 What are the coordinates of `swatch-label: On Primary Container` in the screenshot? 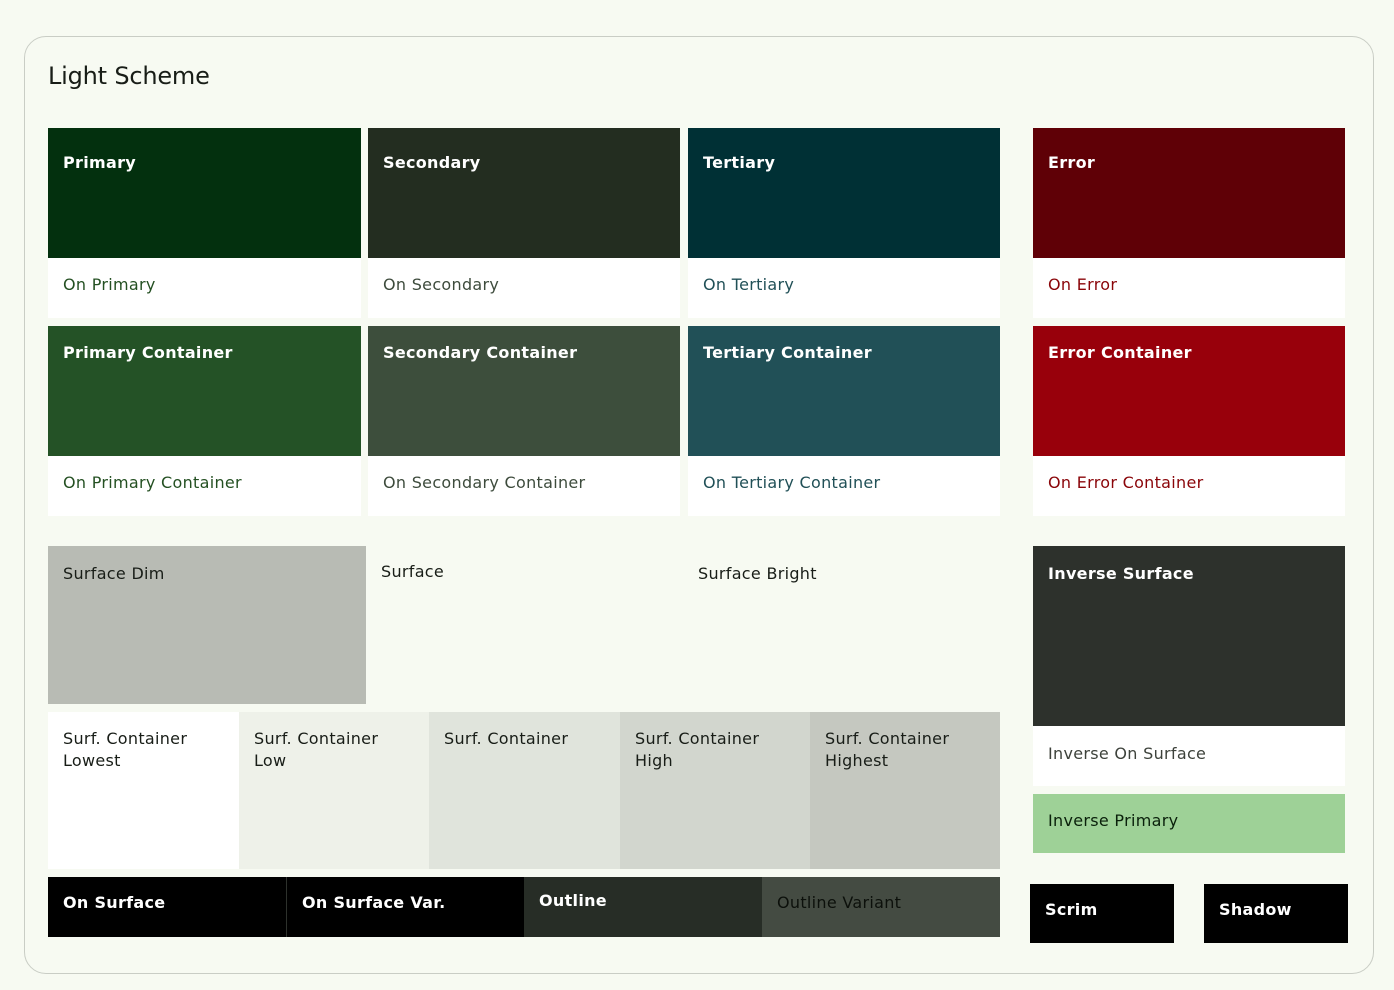 It's located at (152, 482).